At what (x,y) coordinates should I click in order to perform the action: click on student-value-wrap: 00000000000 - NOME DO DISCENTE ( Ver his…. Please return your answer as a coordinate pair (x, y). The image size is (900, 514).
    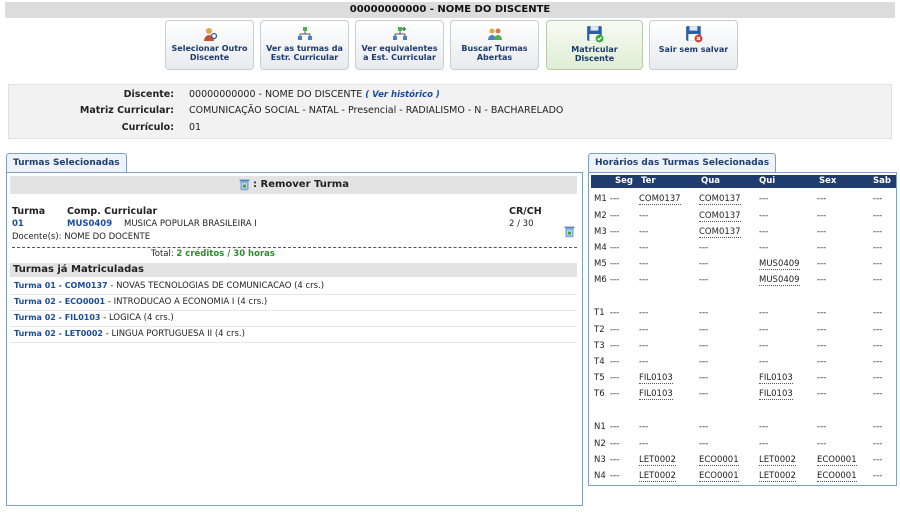
    Looking at the image, I should click on (314, 95).